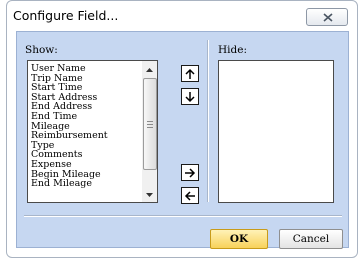 This screenshot has width=359, height=262. I want to click on move-down-button, so click(190, 96).